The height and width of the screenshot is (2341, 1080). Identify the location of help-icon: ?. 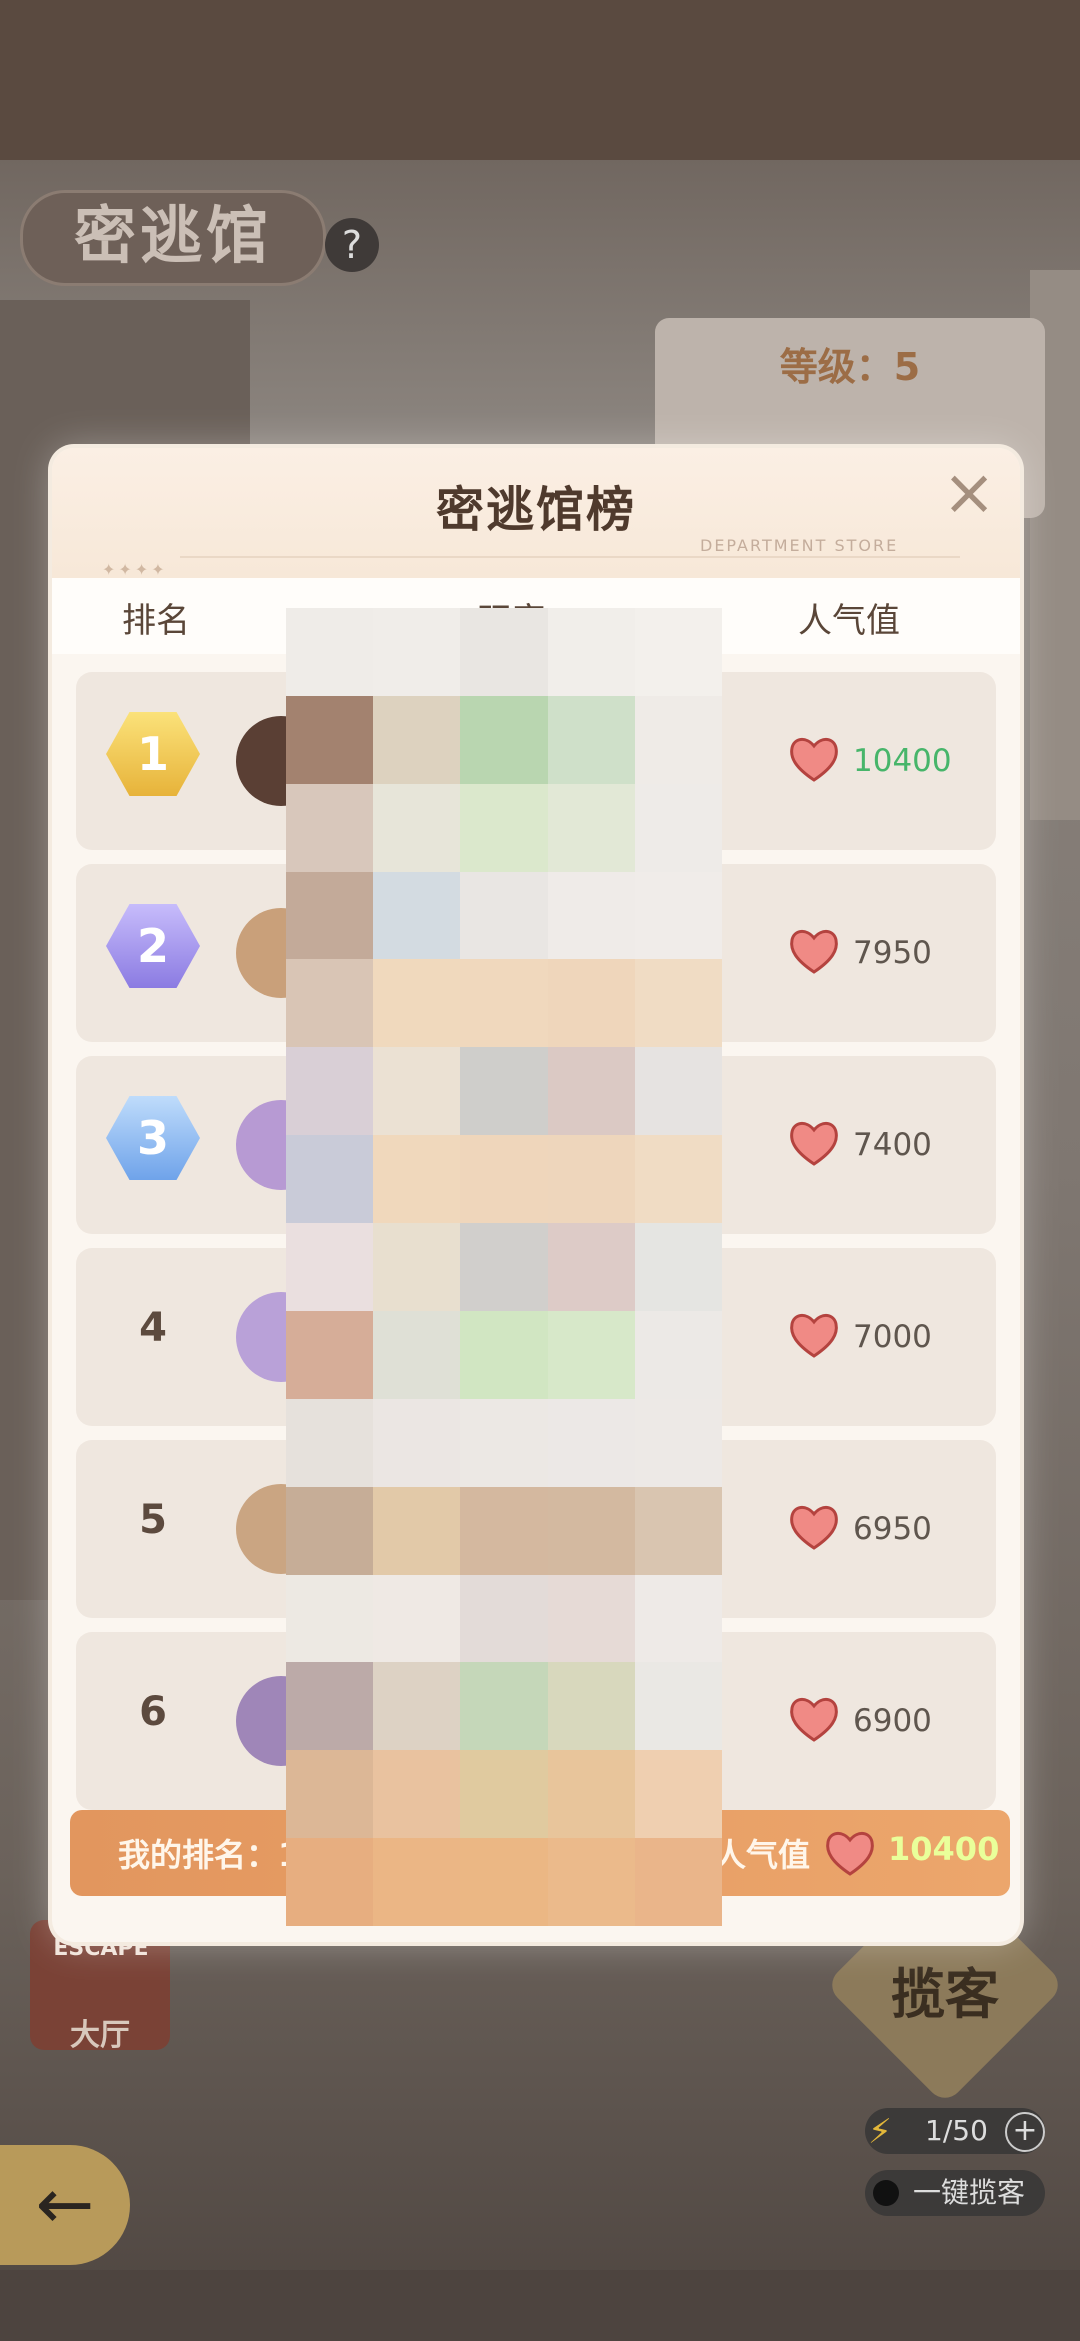
(352, 245).